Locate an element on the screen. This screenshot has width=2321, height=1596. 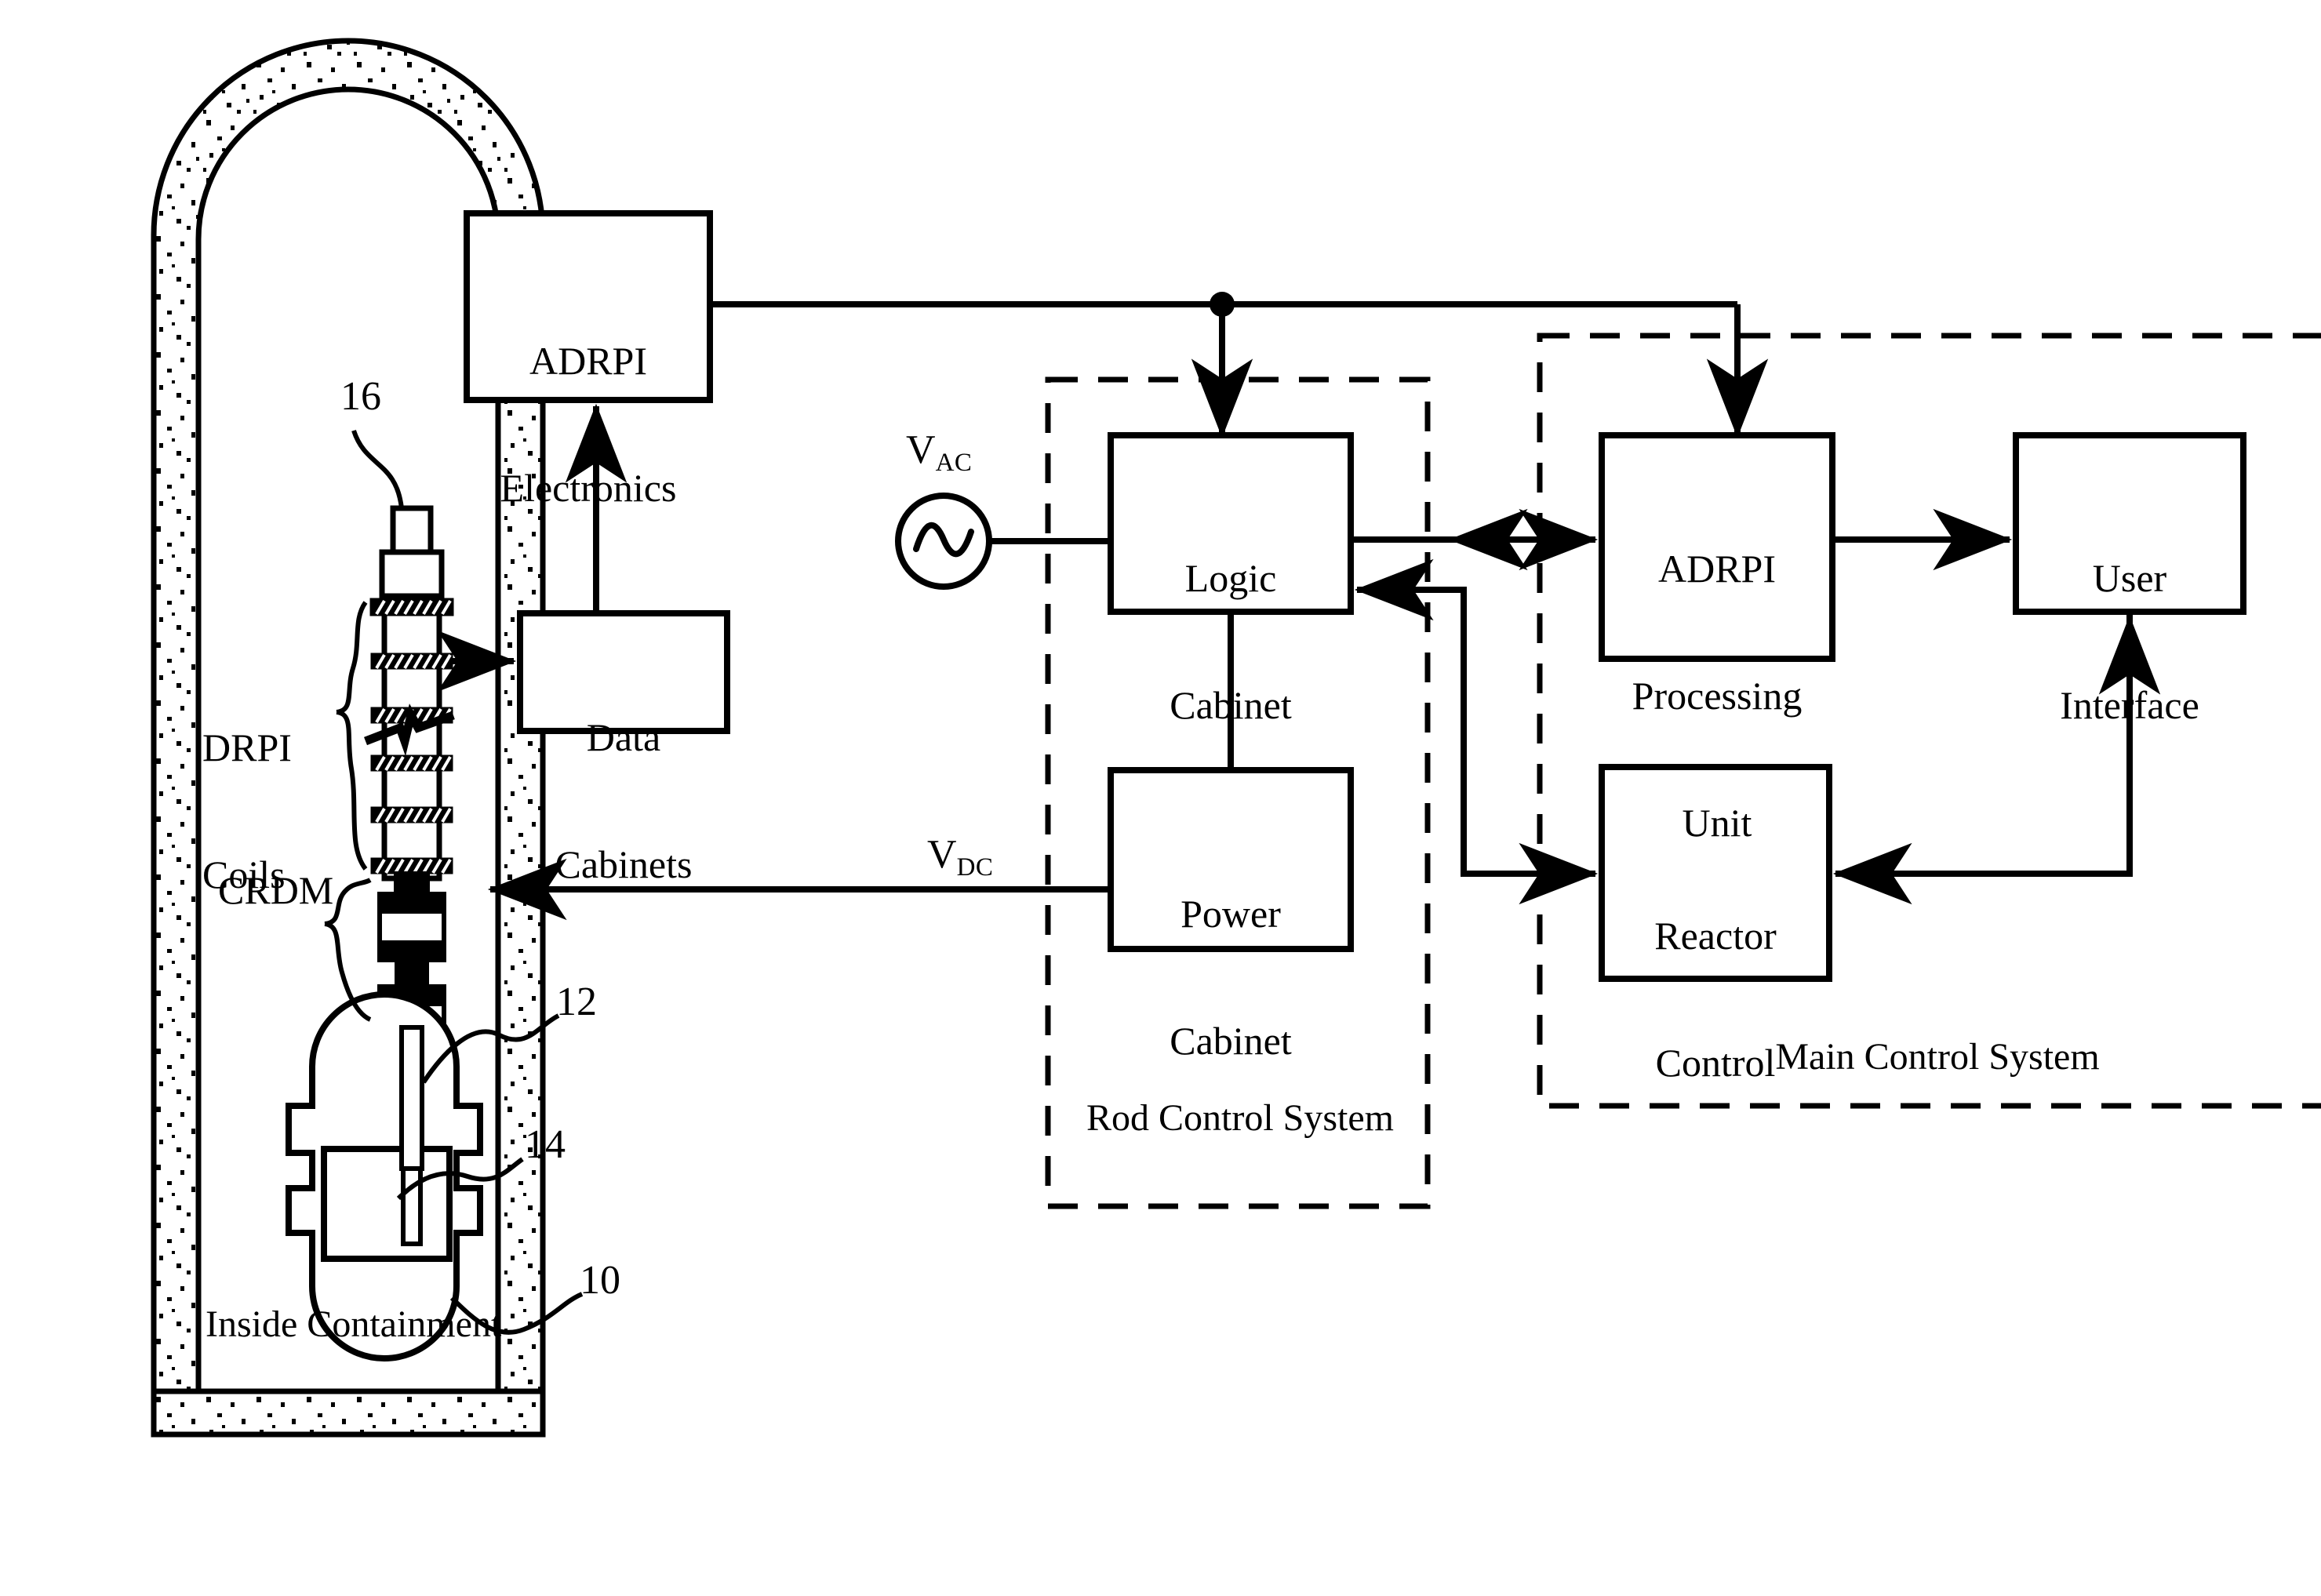
user-interface-box is located at coordinates (2129, 523).